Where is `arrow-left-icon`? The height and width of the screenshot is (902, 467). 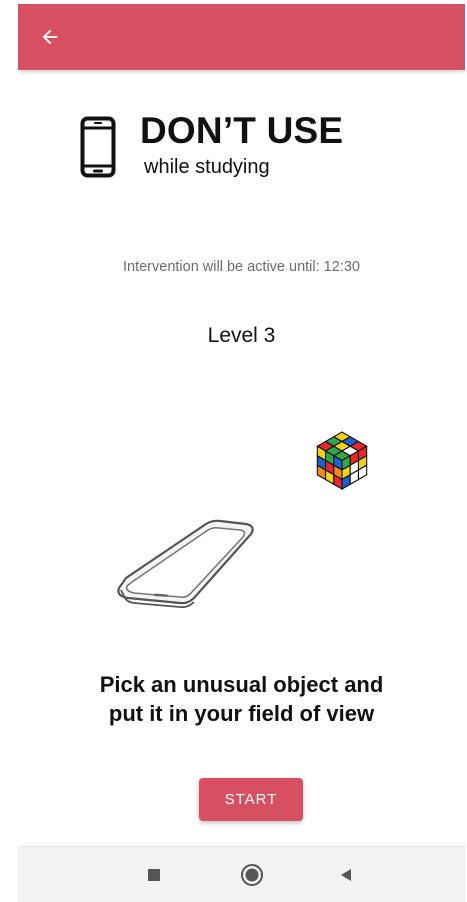
arrow-left-icon is located at coordinates (50, 37).